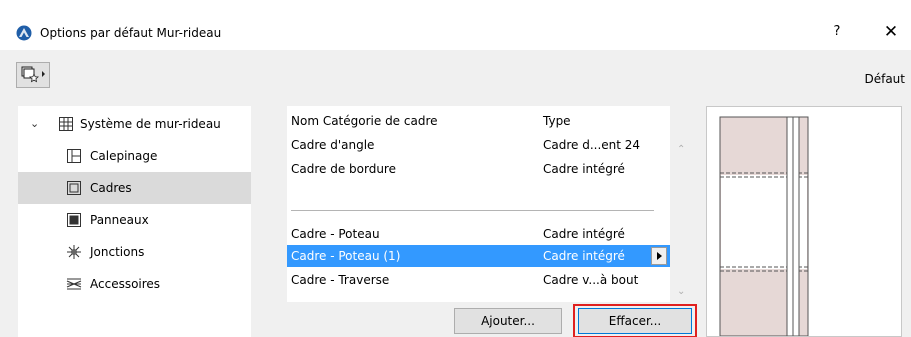 The height and width of the screenshot is (337, 911). What do you see at coordinates (478, 234) in the screenshot?
I see `table-row: Cadre - Poteau Cadre intégré` at bounding box center [478, 234].